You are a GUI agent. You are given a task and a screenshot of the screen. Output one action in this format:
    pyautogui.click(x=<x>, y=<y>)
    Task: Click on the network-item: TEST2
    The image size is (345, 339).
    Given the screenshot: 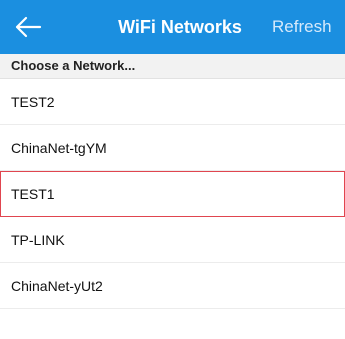 What is the action you would take?
    pyautogui.click(x=172, y=102)
    